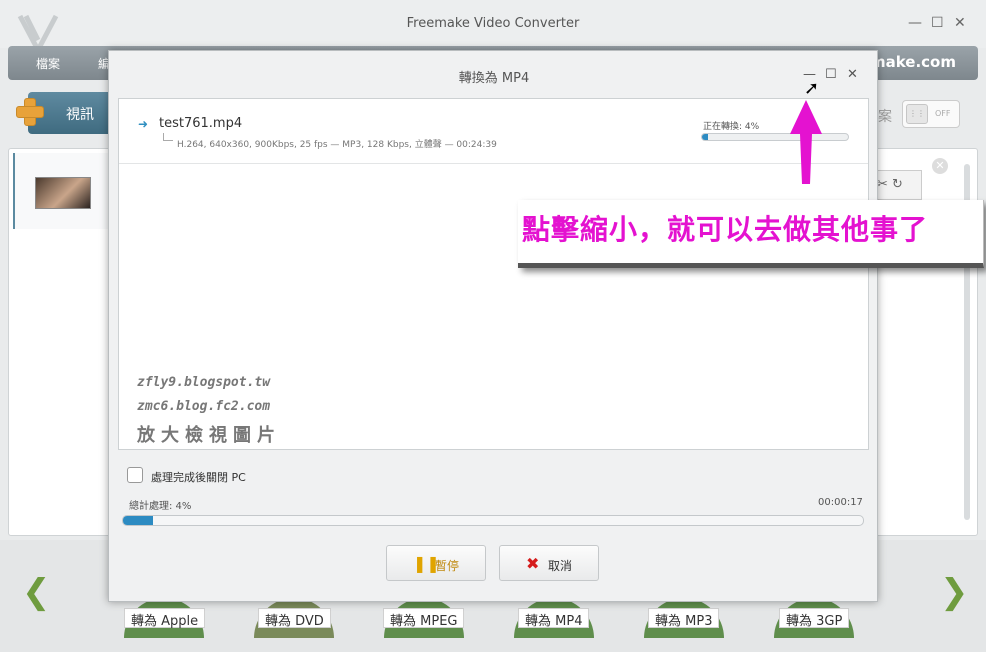 This screenshot has width=986, height=652. What do you see at coordinates (940, 166) in the screenshot?
I see `remove-file-icon: ✕` at bounding box center [940, 166].